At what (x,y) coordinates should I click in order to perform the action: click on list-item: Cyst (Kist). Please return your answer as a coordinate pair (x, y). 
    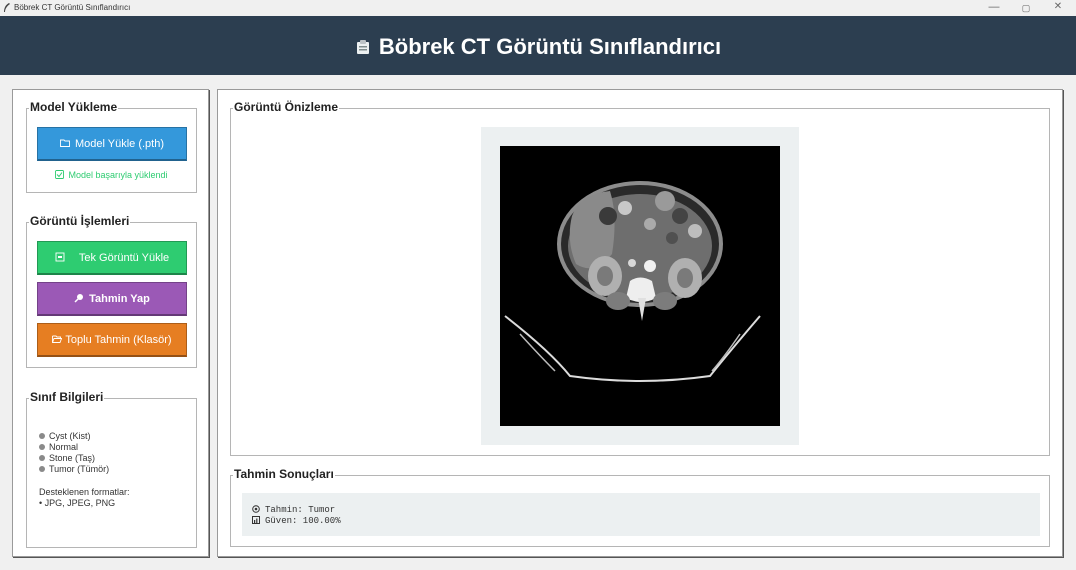
    Looking at the image, I should click on (74, 436).